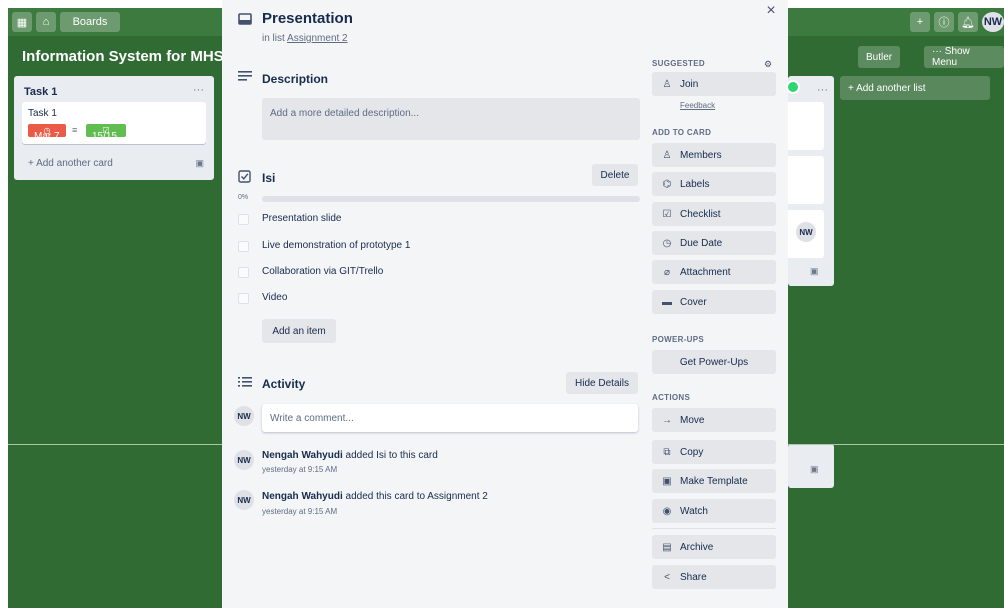  Describe the element at coordinates (284, 384) in the screenshot. I see `activity-heading: Activity` at that location.